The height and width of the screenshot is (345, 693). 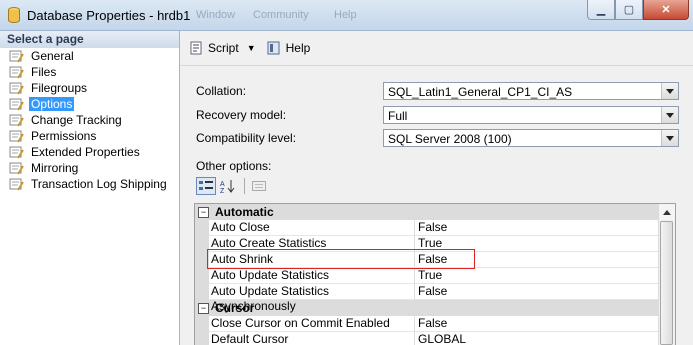 I want to click on compat-label: Compatibility level:, so click(x=246, y=138).